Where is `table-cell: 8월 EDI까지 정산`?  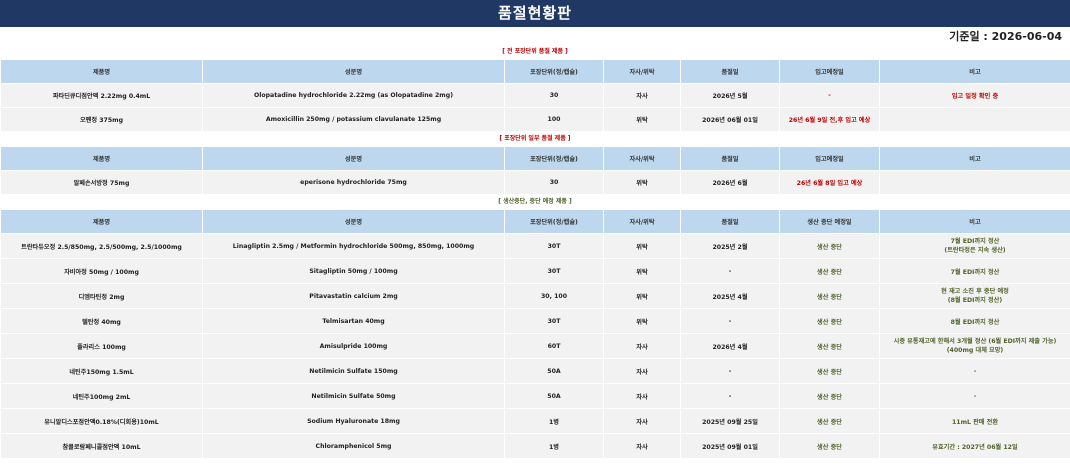
table-cell: 8월 EDI까지 정산 is located at coordinates (974, 321).